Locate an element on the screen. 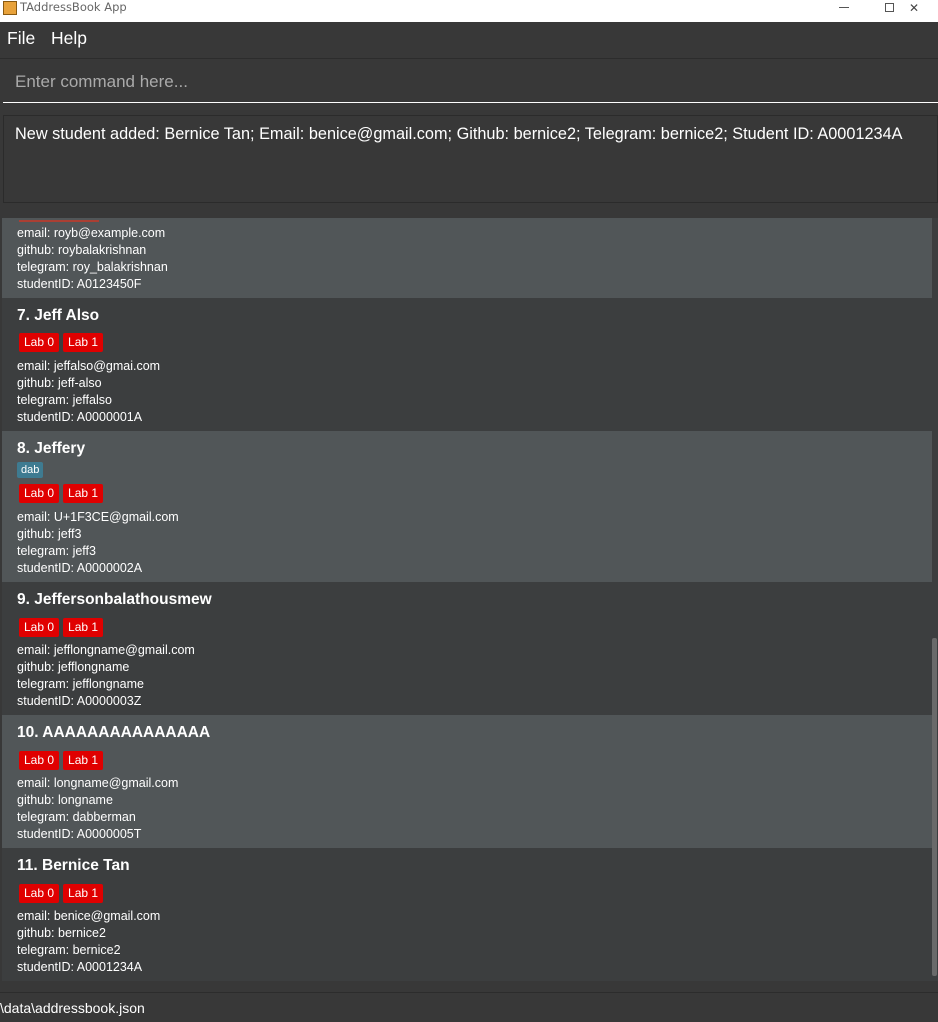 This screenshot has width=938, height=1022. student-telegram: telegram: dabberman is located at coordinates (76, 817).